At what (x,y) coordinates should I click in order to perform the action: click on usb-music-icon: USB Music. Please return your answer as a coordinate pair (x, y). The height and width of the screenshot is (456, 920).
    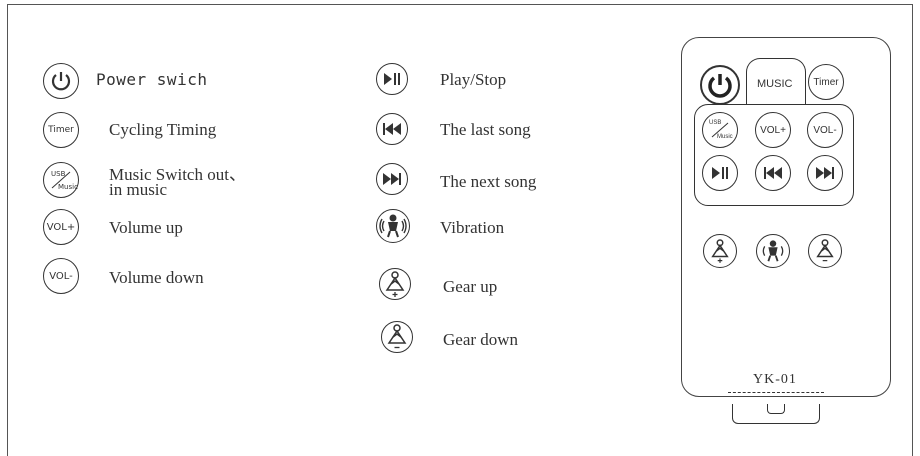
    Looking at the image, I should click on (61, 180).